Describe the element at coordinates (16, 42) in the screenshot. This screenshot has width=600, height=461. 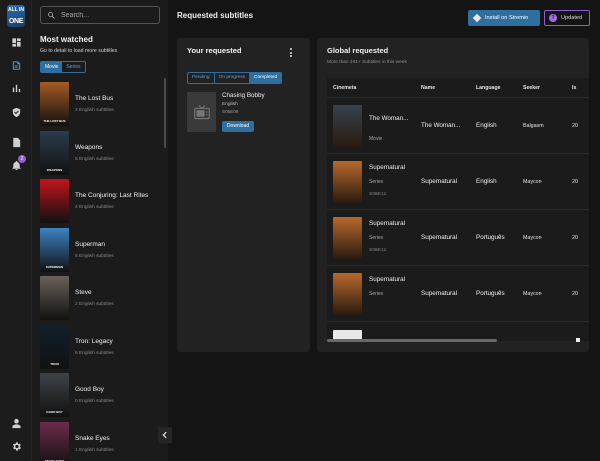
I see `dashboard-icon` at that location.